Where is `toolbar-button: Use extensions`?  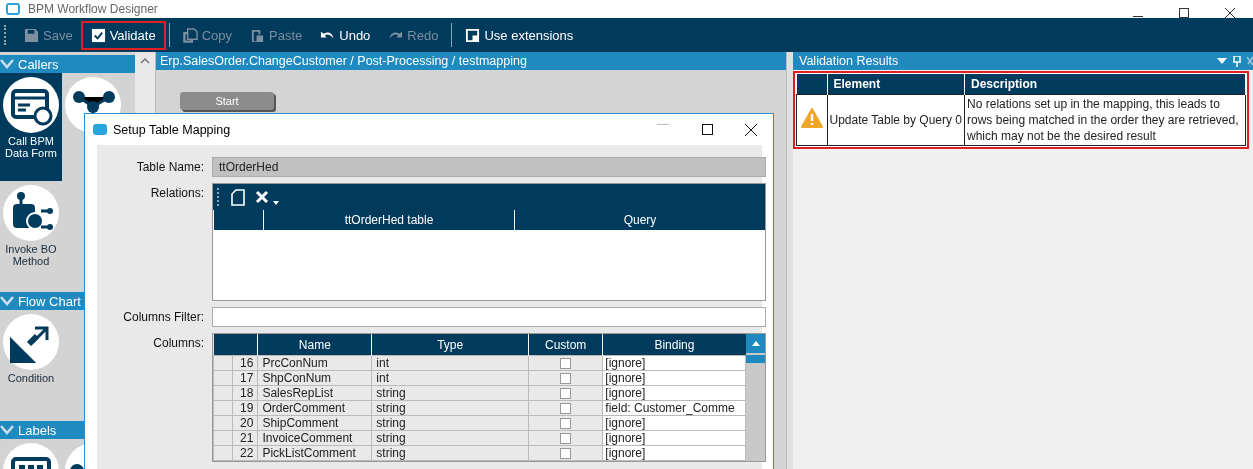 toolbar-button: Use extensions is located at coordinates (519, 35).